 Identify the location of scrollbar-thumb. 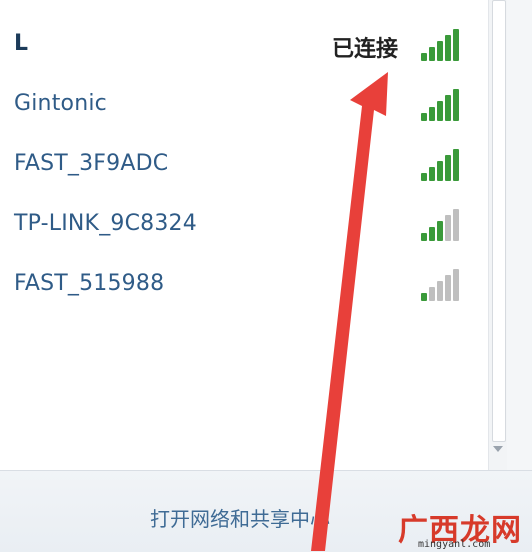
(499, 221).